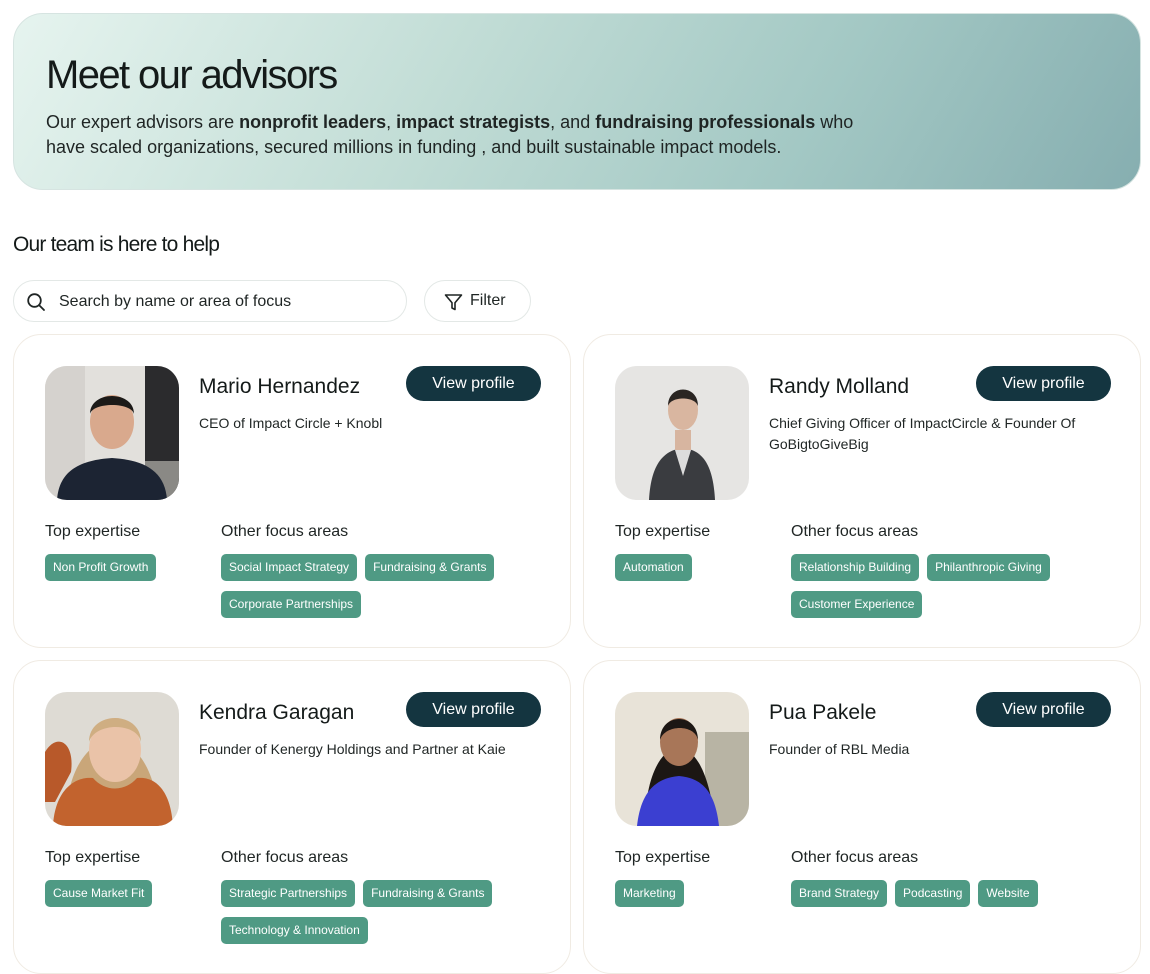  I want to click on expertise-tag: Non Profit Growth, so click(101, 567).